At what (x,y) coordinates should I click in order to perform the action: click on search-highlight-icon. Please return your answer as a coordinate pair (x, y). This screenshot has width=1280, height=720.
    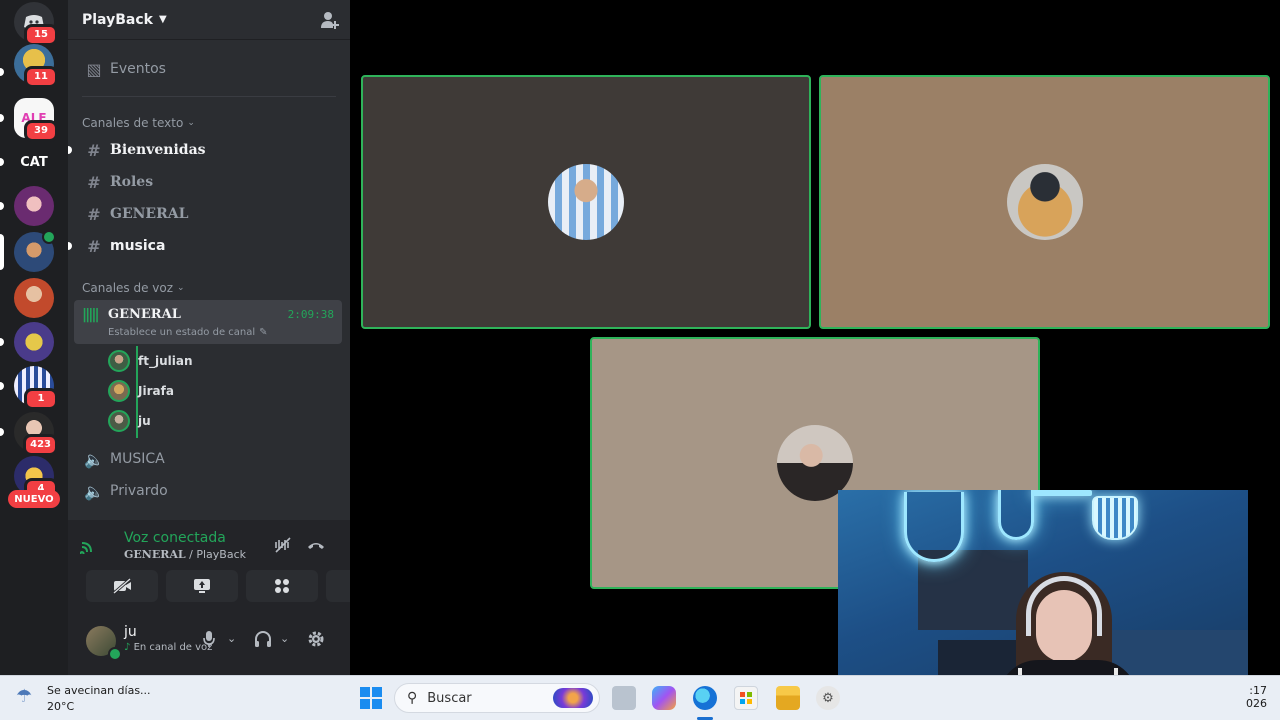
    Looking at the image, I should click on (573, 698).